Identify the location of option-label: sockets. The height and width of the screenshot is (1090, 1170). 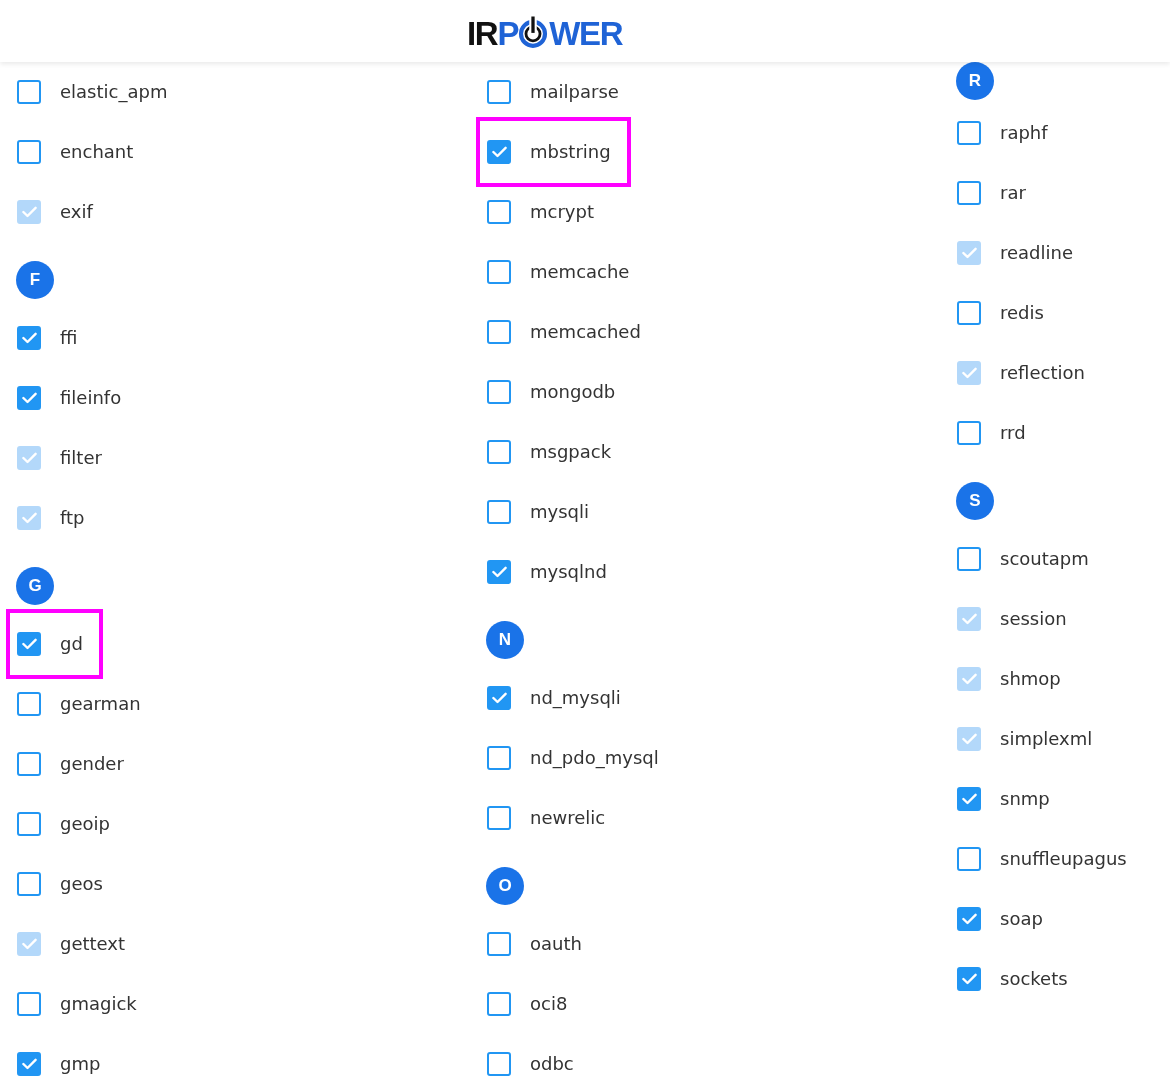
(1034, 979).